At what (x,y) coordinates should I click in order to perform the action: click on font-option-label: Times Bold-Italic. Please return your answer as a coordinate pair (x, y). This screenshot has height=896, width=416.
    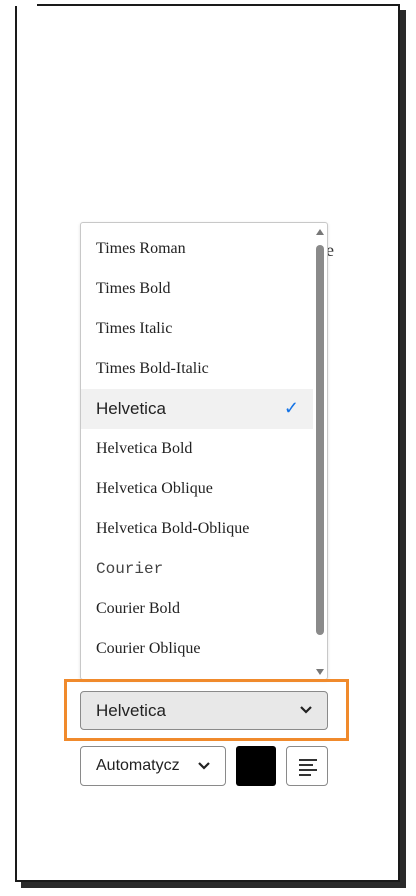
    Looking at the image, I should click on (152, 368).